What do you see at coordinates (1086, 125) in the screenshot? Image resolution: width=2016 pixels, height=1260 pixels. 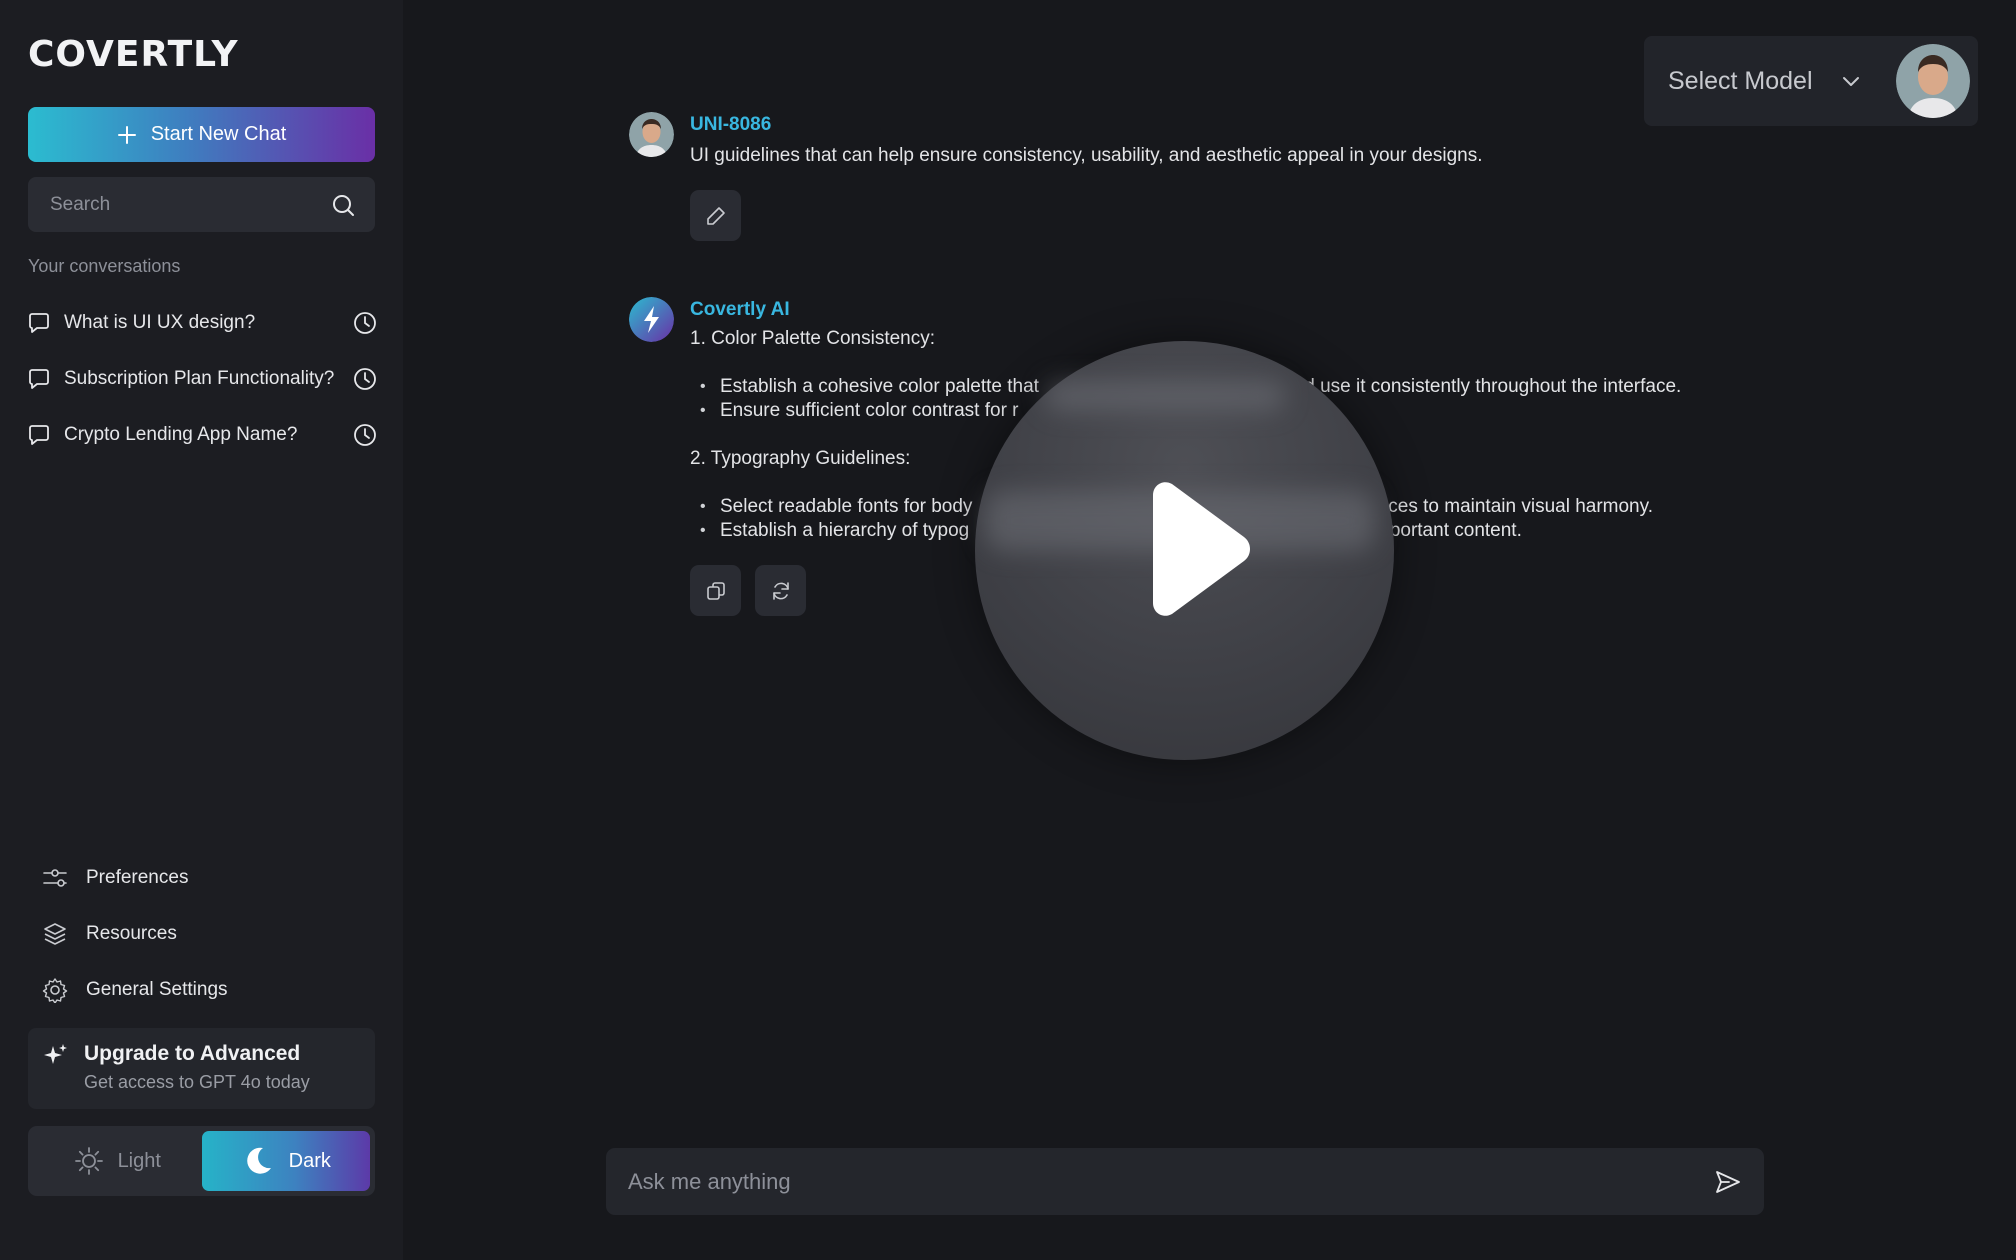 I see `message-author: UNI-8086` at bounding box center [1086, 125].